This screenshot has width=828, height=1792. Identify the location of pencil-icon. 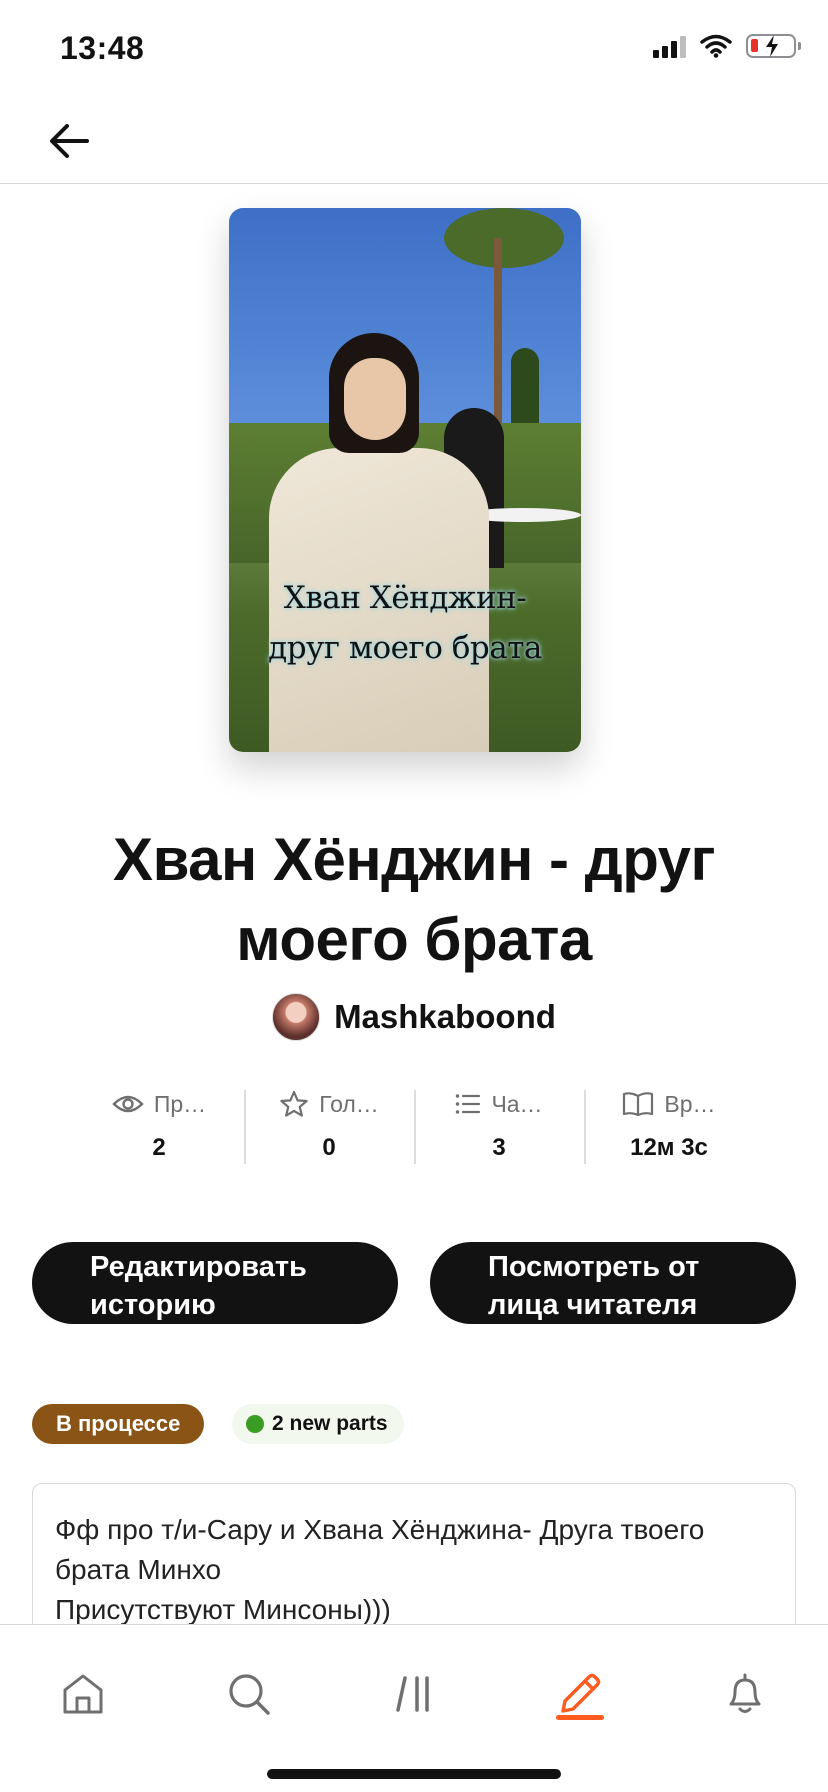
(581, 1693).